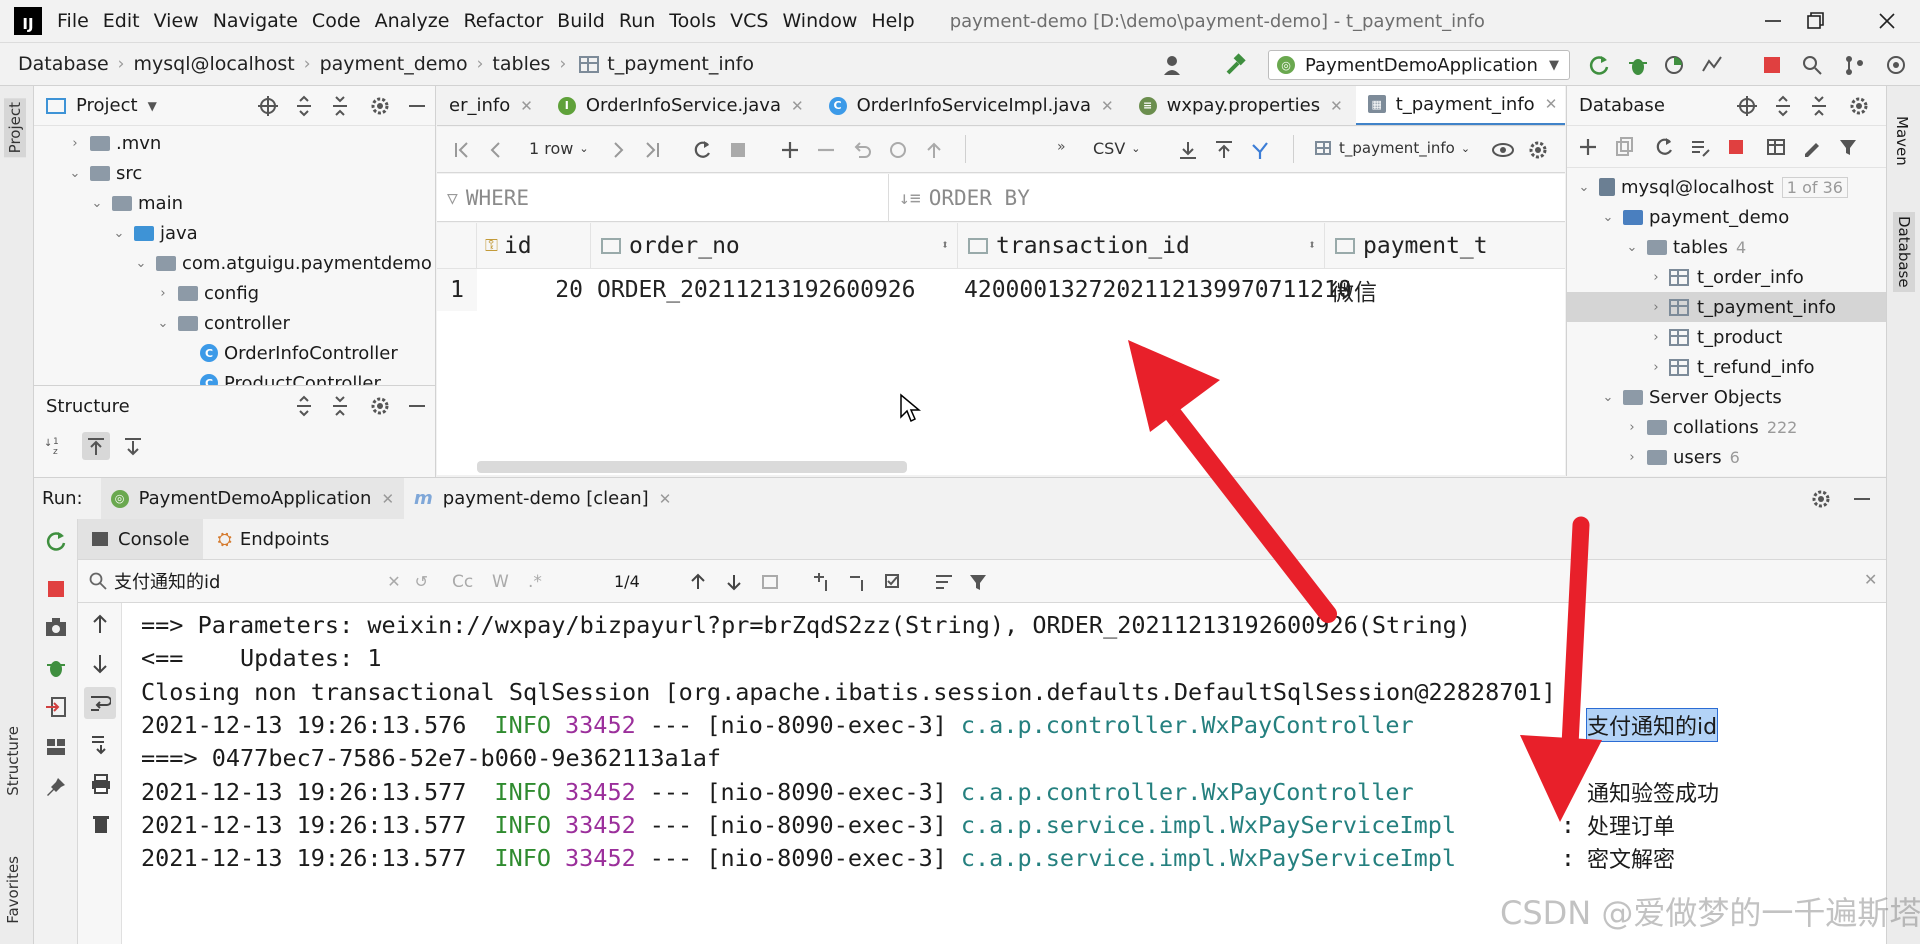 The width and height of the screenshot is (1920, 944). Describe the element at coordinates (56, 667) in the screenshot. I see `debug-bug-icon` at that location.